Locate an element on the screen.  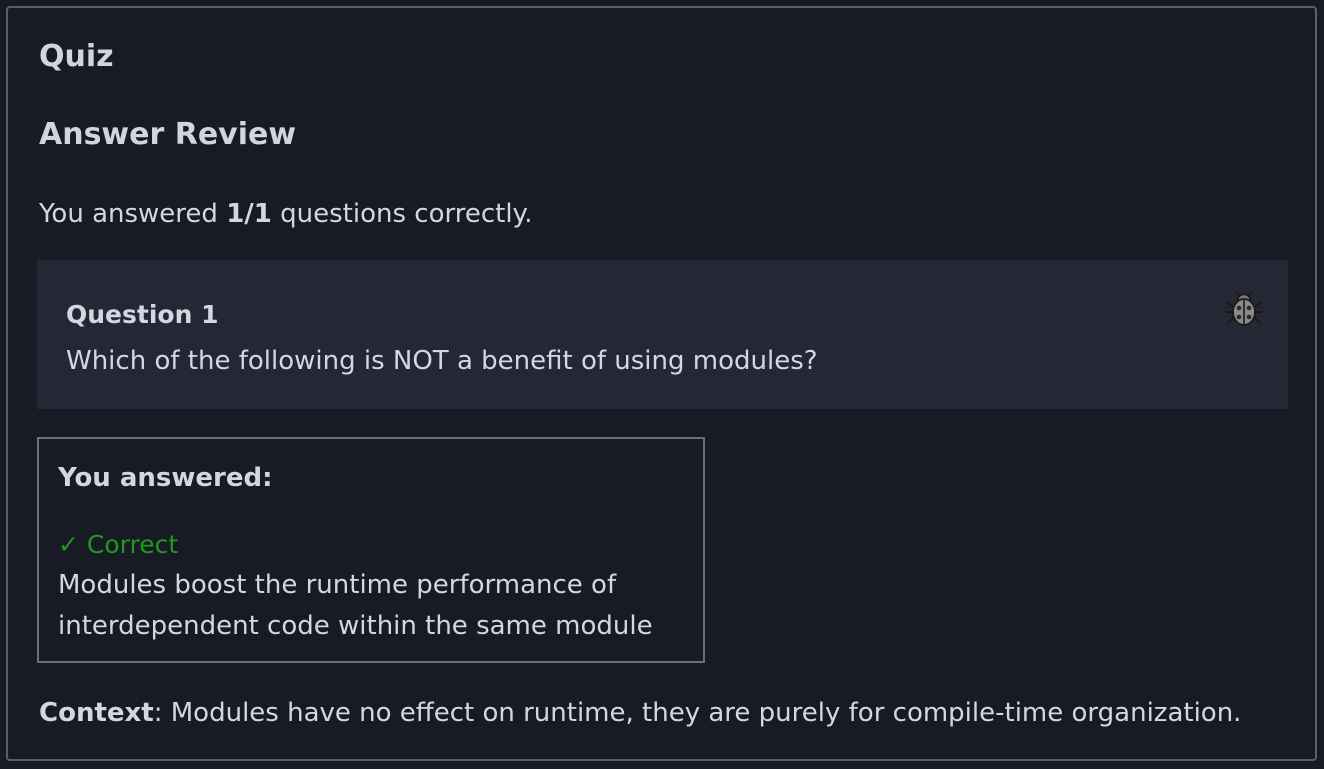
score-value: 1/1 is located at coordinates (249, 214).